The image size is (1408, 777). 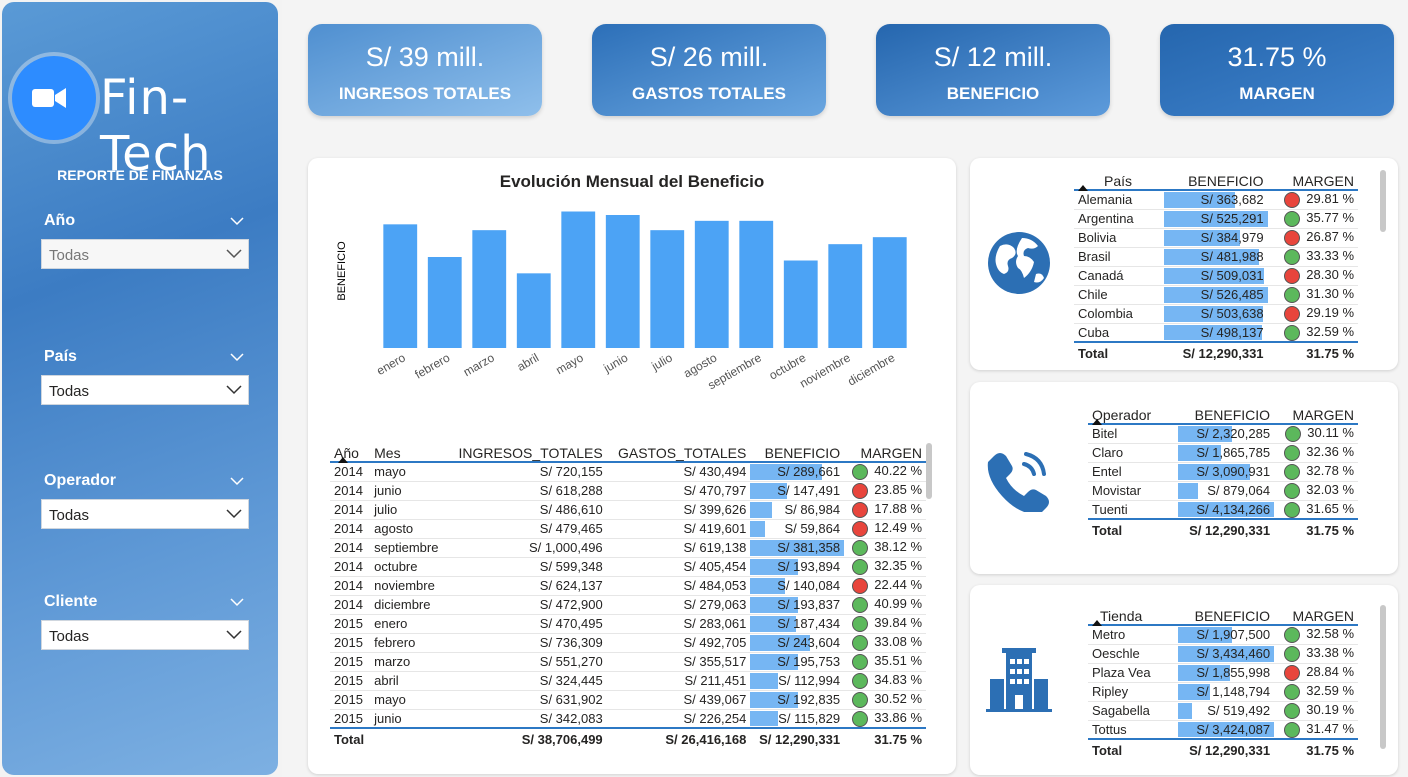 What do you see at coordinates (408, 449) in the screenshot?
I see `col-mes: Mes` at bounding box center [408, 449].